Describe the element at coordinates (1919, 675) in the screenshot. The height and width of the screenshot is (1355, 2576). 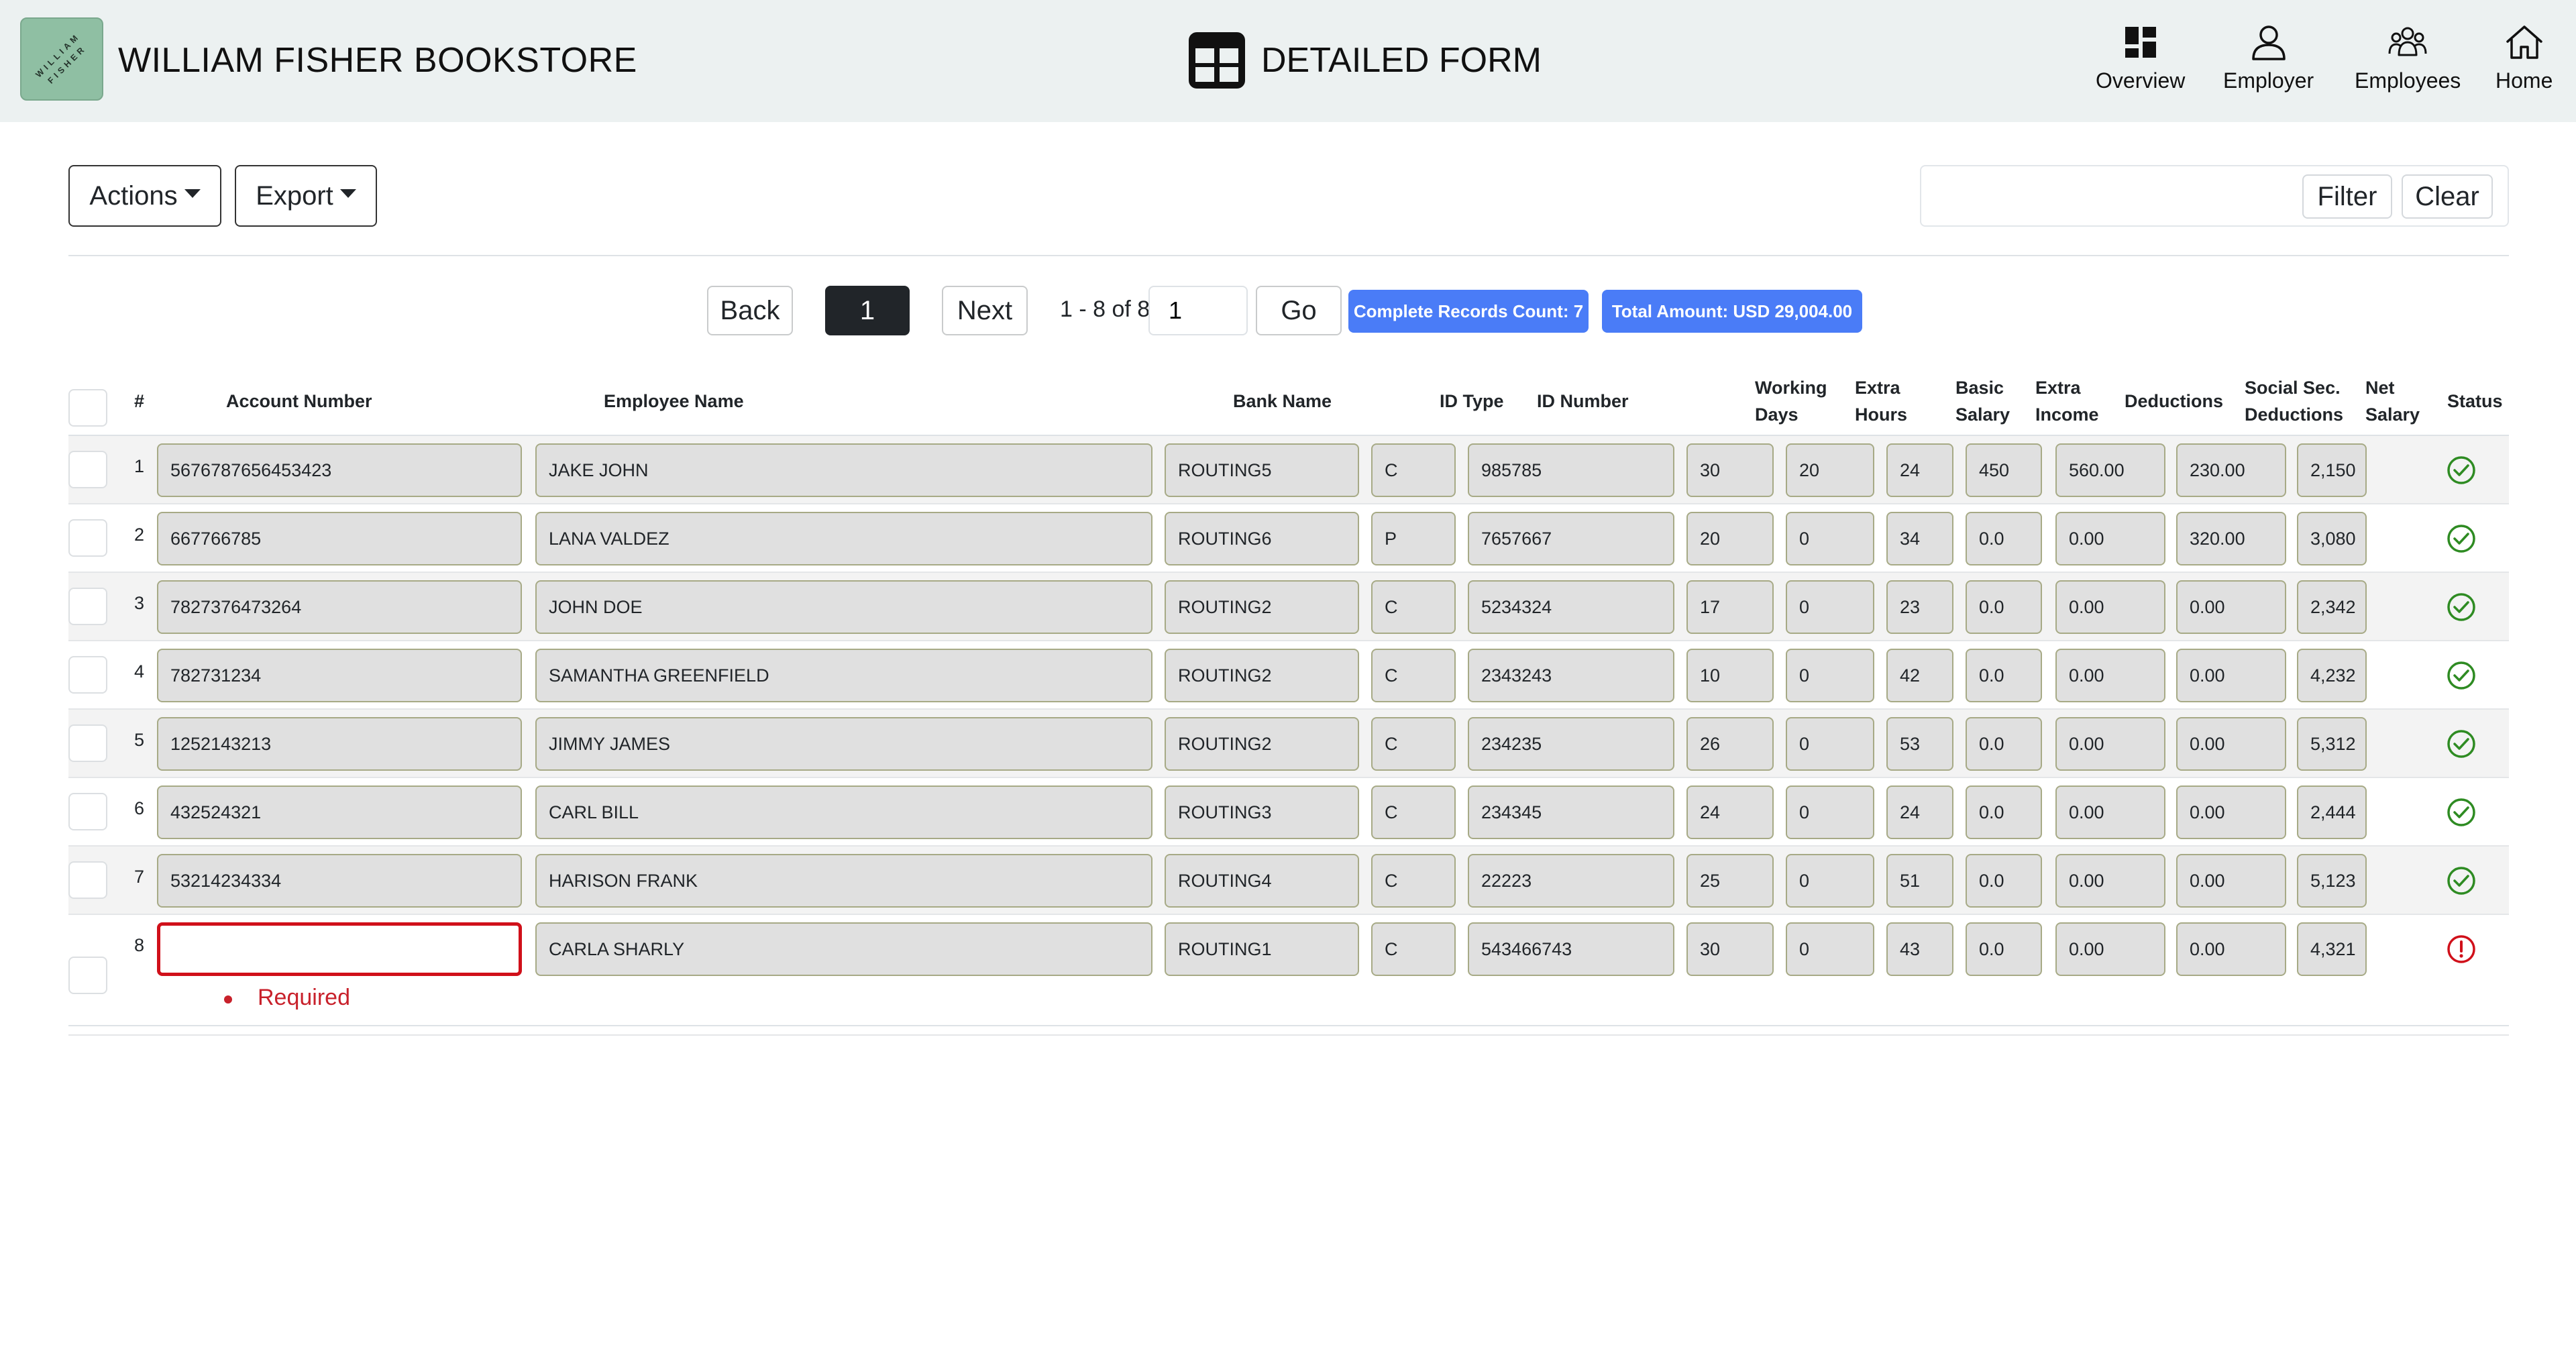
I see `basic-salary-field: 42` at that location.